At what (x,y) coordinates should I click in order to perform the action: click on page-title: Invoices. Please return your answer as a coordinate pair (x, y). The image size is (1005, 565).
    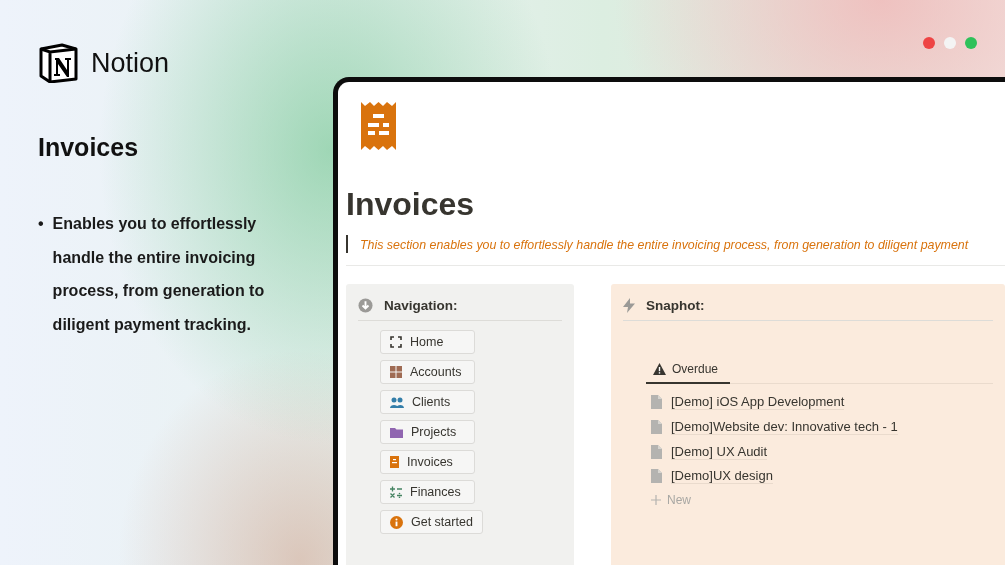
    Looking at the image, I should click on (411, 204).